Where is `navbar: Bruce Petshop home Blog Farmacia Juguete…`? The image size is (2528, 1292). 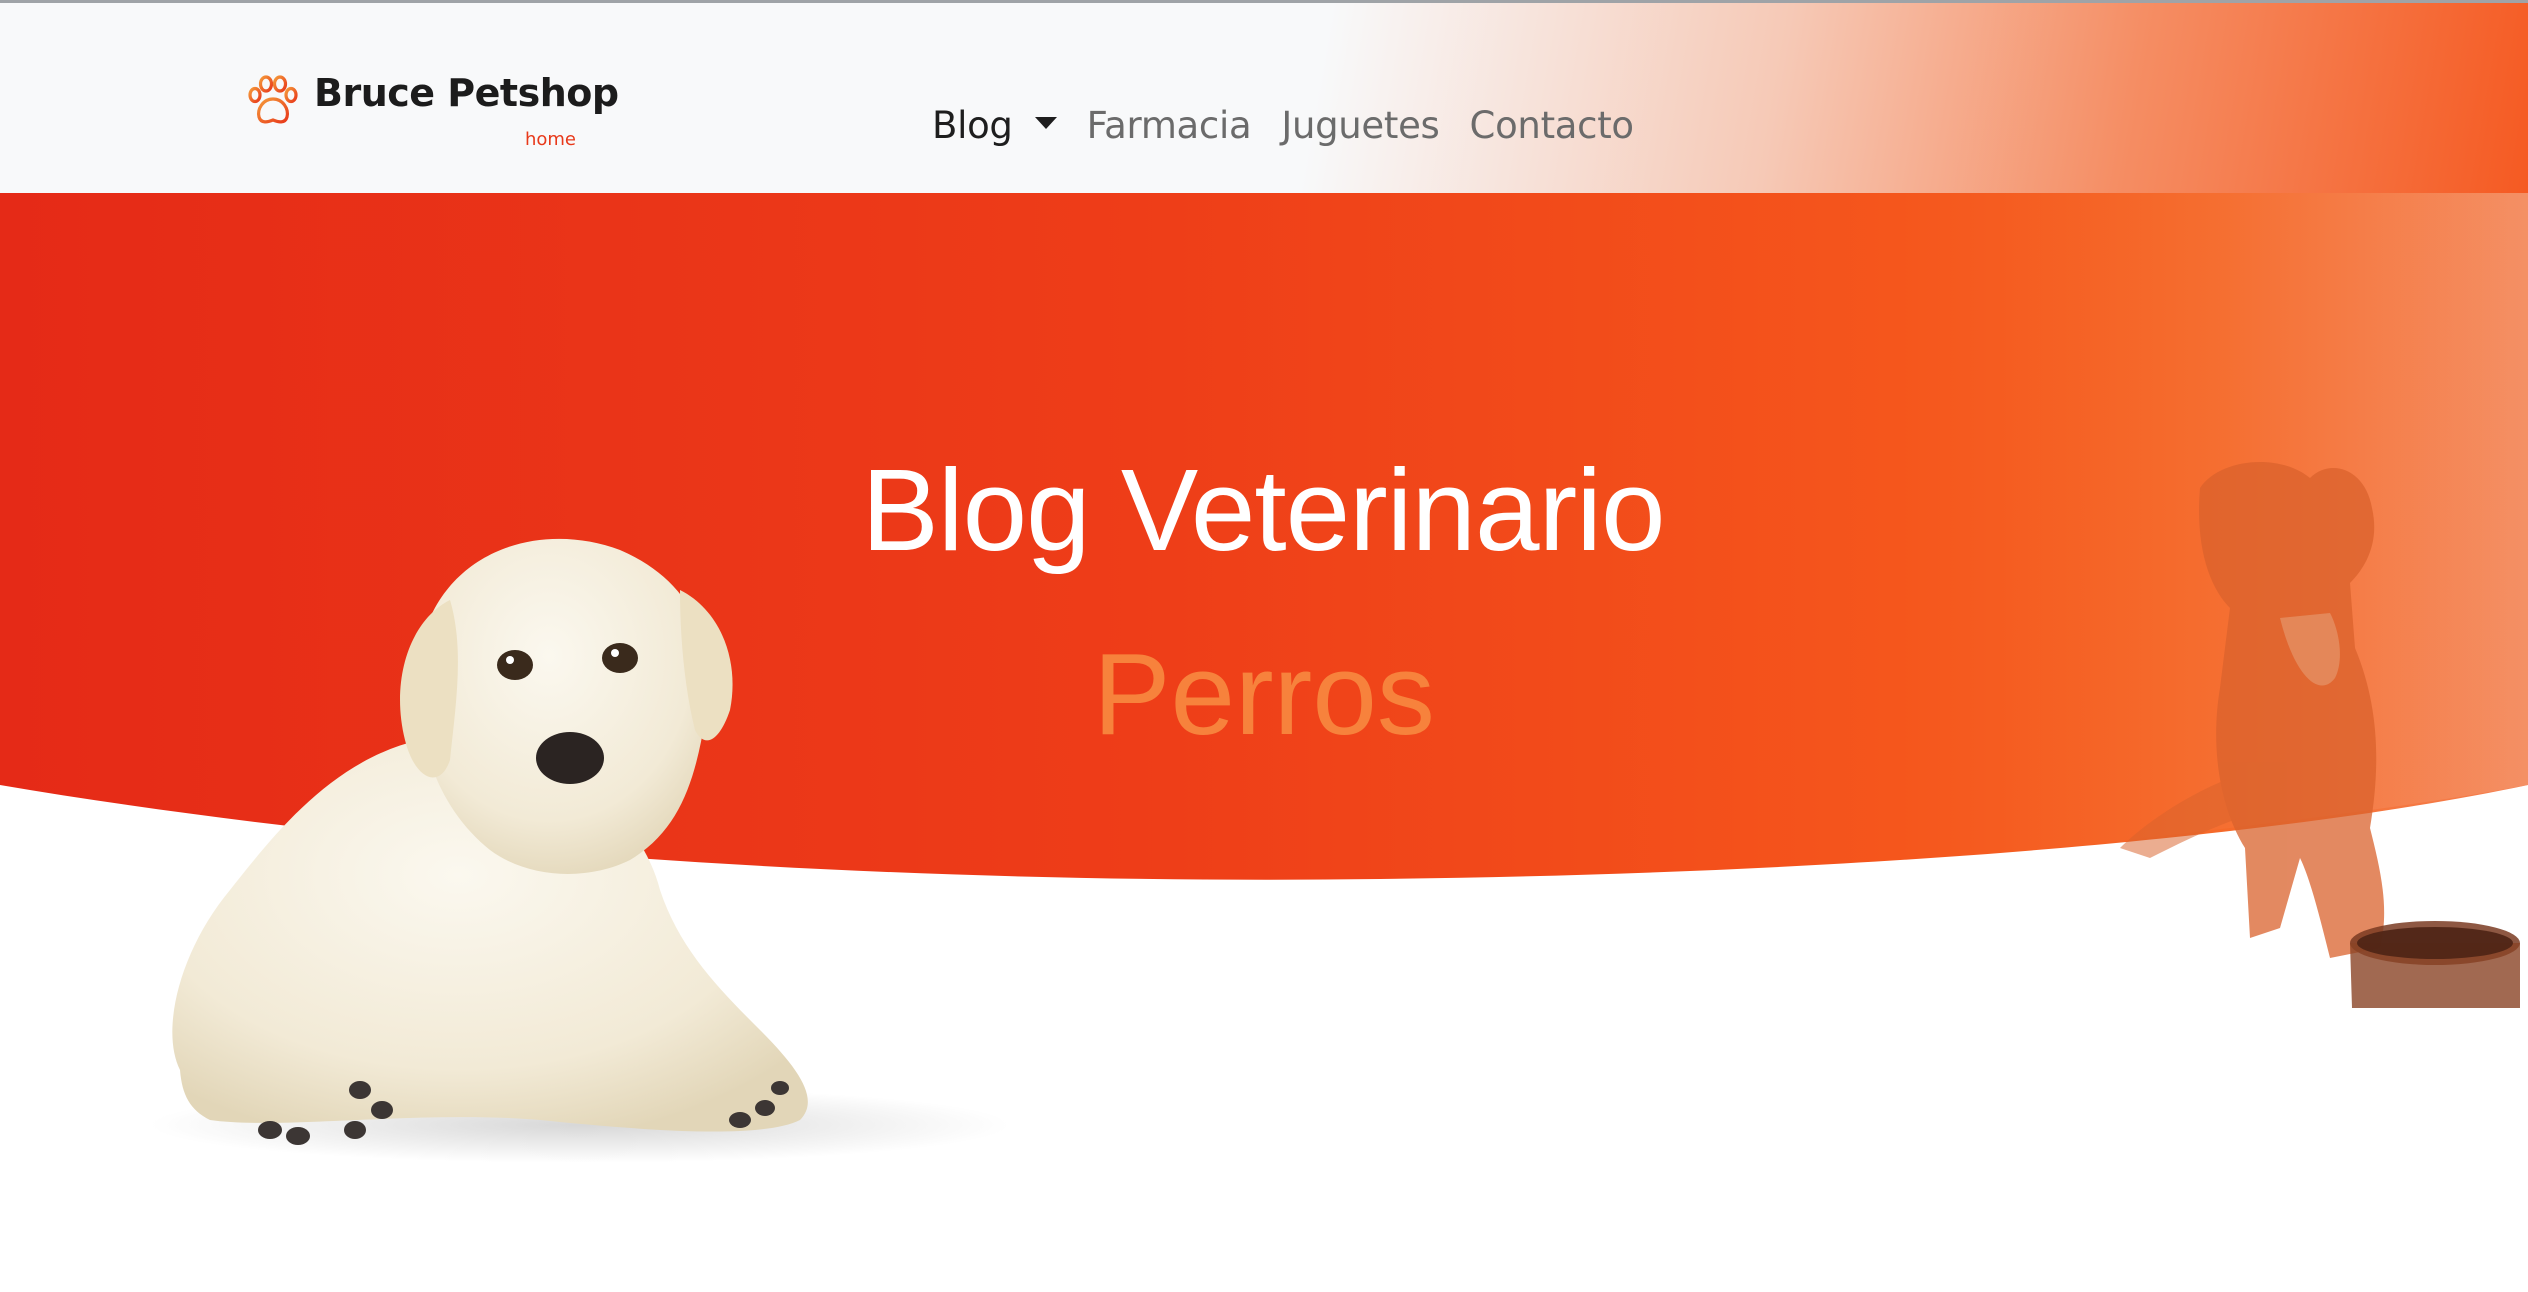
navbar: Bruce Petshop home Blog Farmacia Juguete… is located at coordinates (1264, 98).